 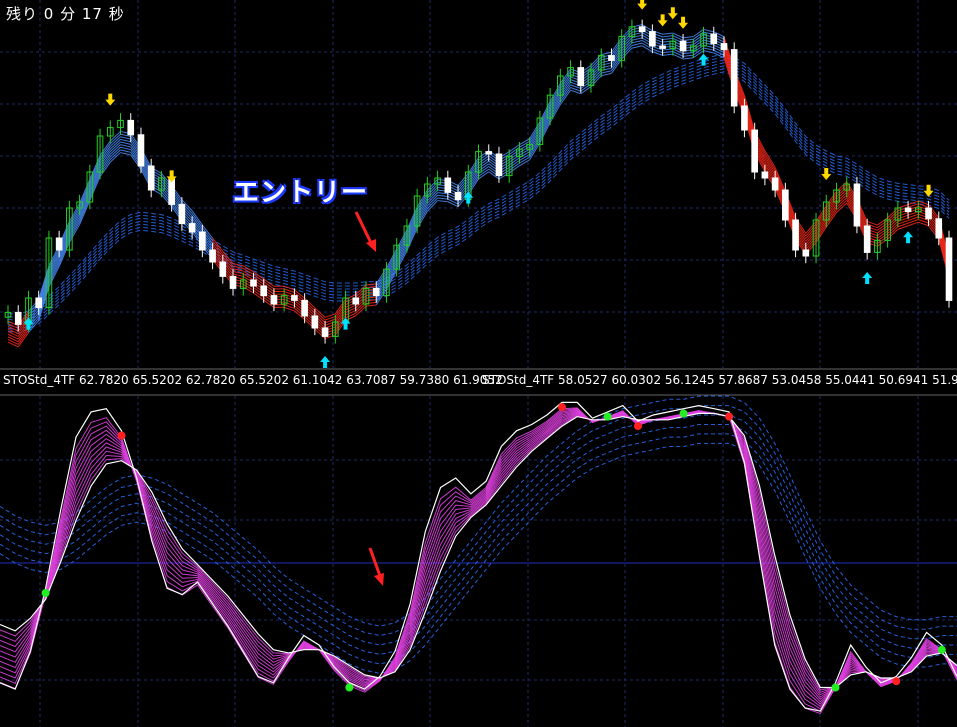 I want to click on entry-arrow-line, so click(x=364, y=228).